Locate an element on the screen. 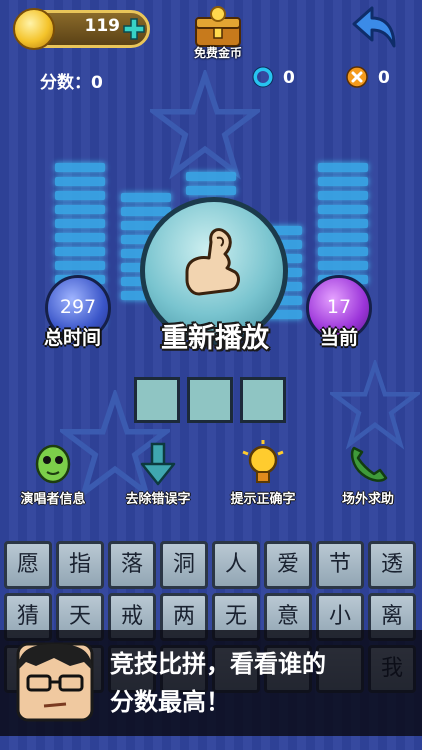  correct-ring-icon is located at coordinates (263, 77).